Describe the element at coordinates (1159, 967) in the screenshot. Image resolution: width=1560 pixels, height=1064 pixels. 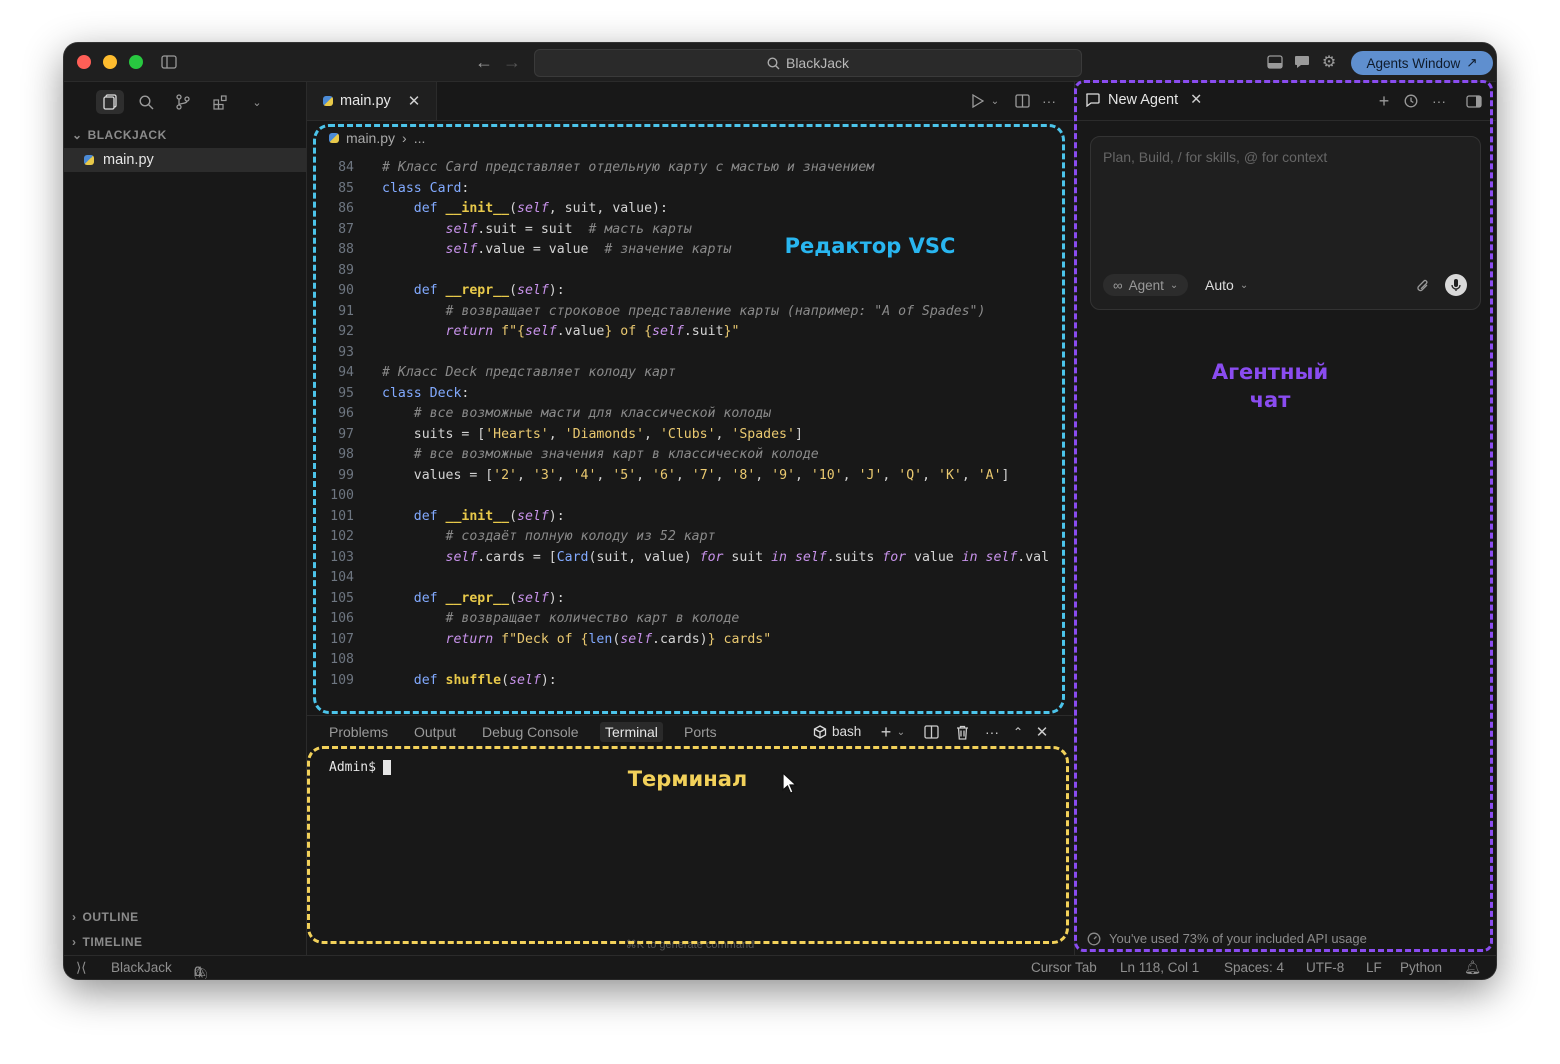
I see `cursor-position: Ln 118, Col 1` at that location.